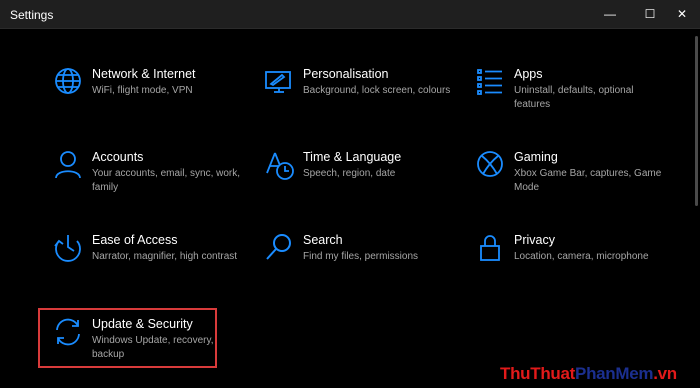 The height and width of the screenshot is (388, 700). Describe the element at coordinates (581, 256) in the screenshot. I see `tile-description: Location, camera, microphone` at that location.